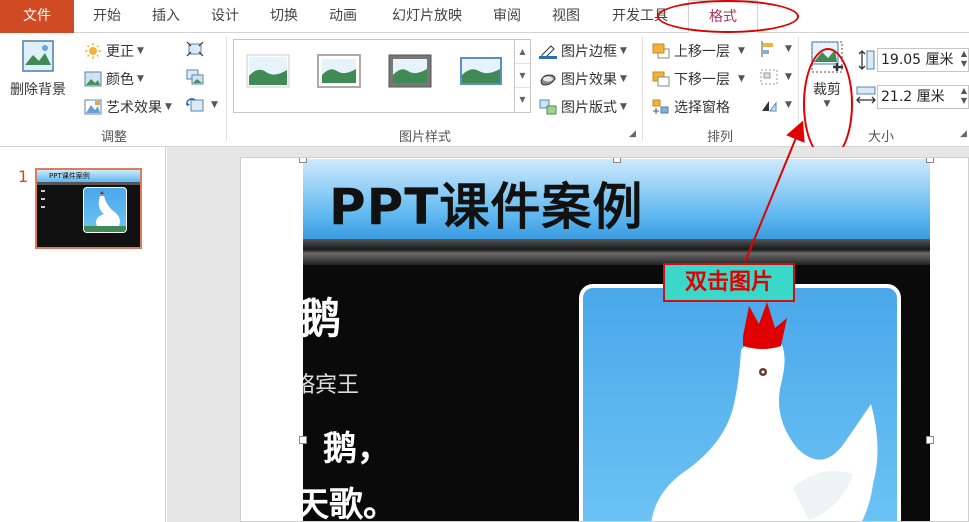  What do you see at coordinates (729, 282) in the screenshot?
I see `annotation-callout: 双击图片` at bounding box center [729, 282].